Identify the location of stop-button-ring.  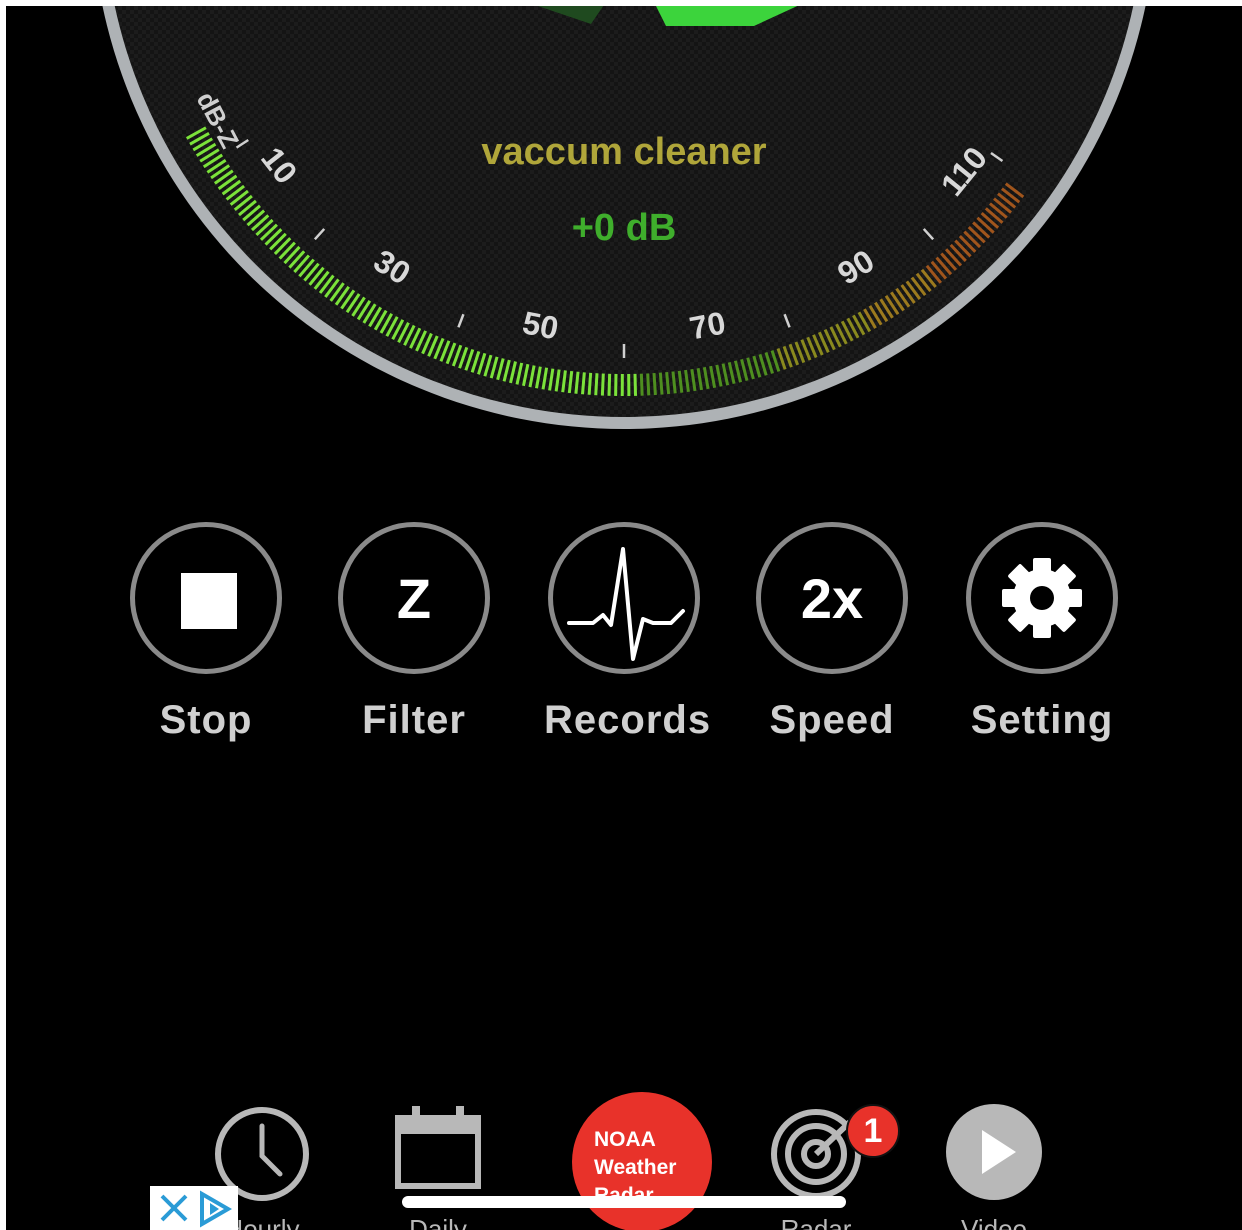
(206, 598).